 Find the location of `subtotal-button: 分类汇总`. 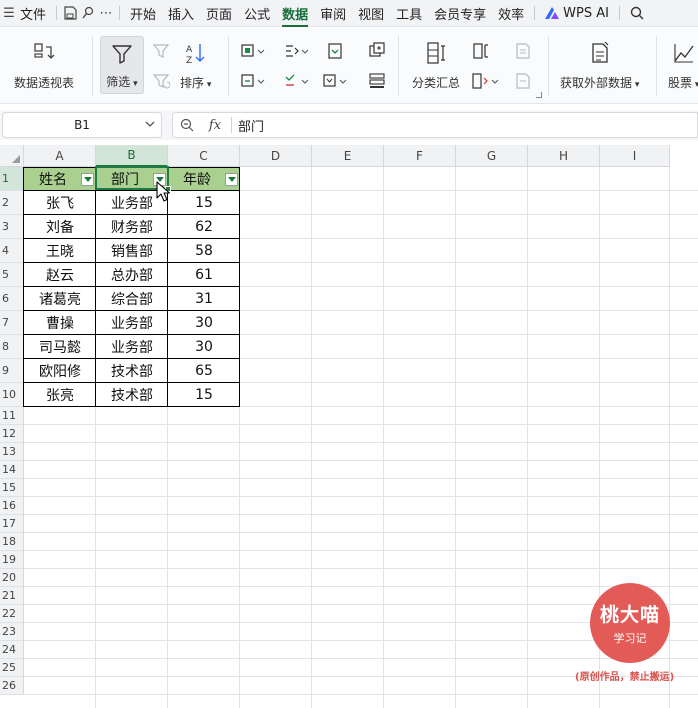

subtotal-button: 分类汇总 is located at coordinates (436, 65).